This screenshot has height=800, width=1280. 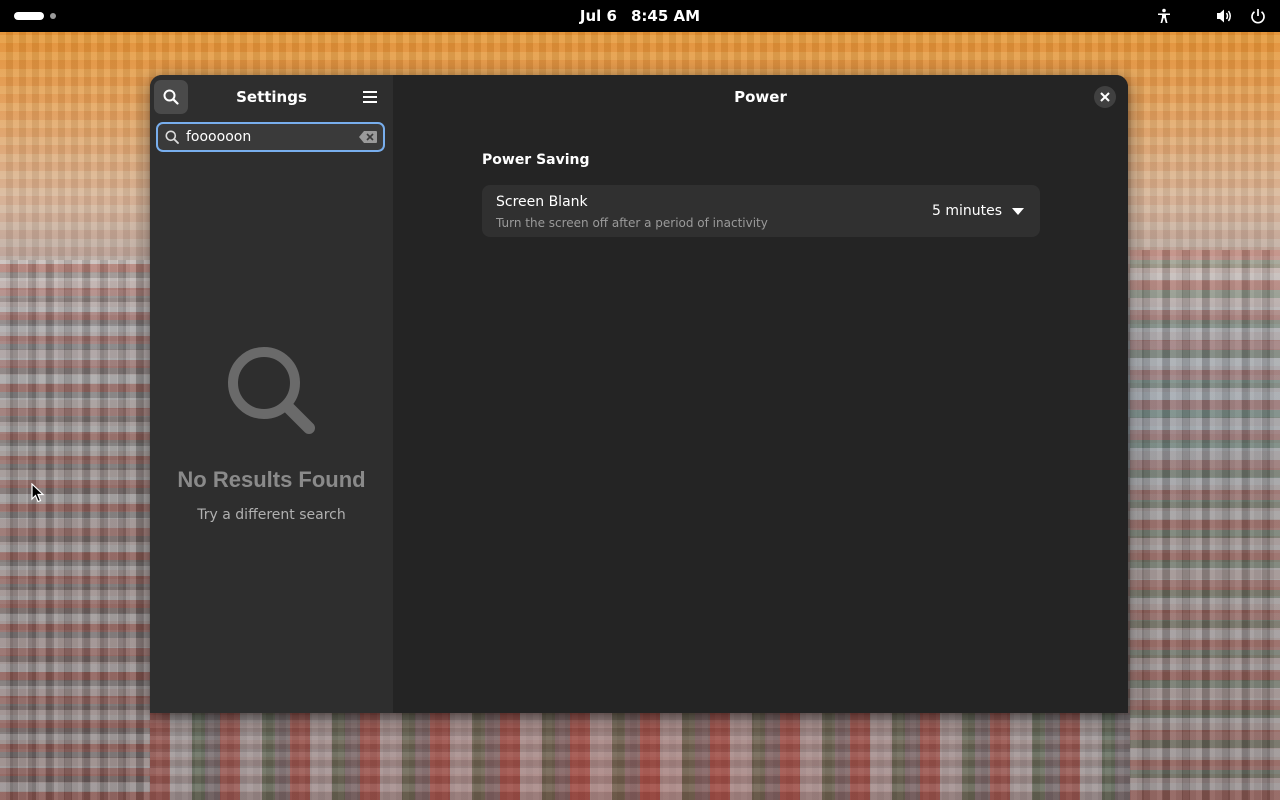 I want to click on no-results-placeholder: No Results Found Try a different search, so click(x=271, y=433).